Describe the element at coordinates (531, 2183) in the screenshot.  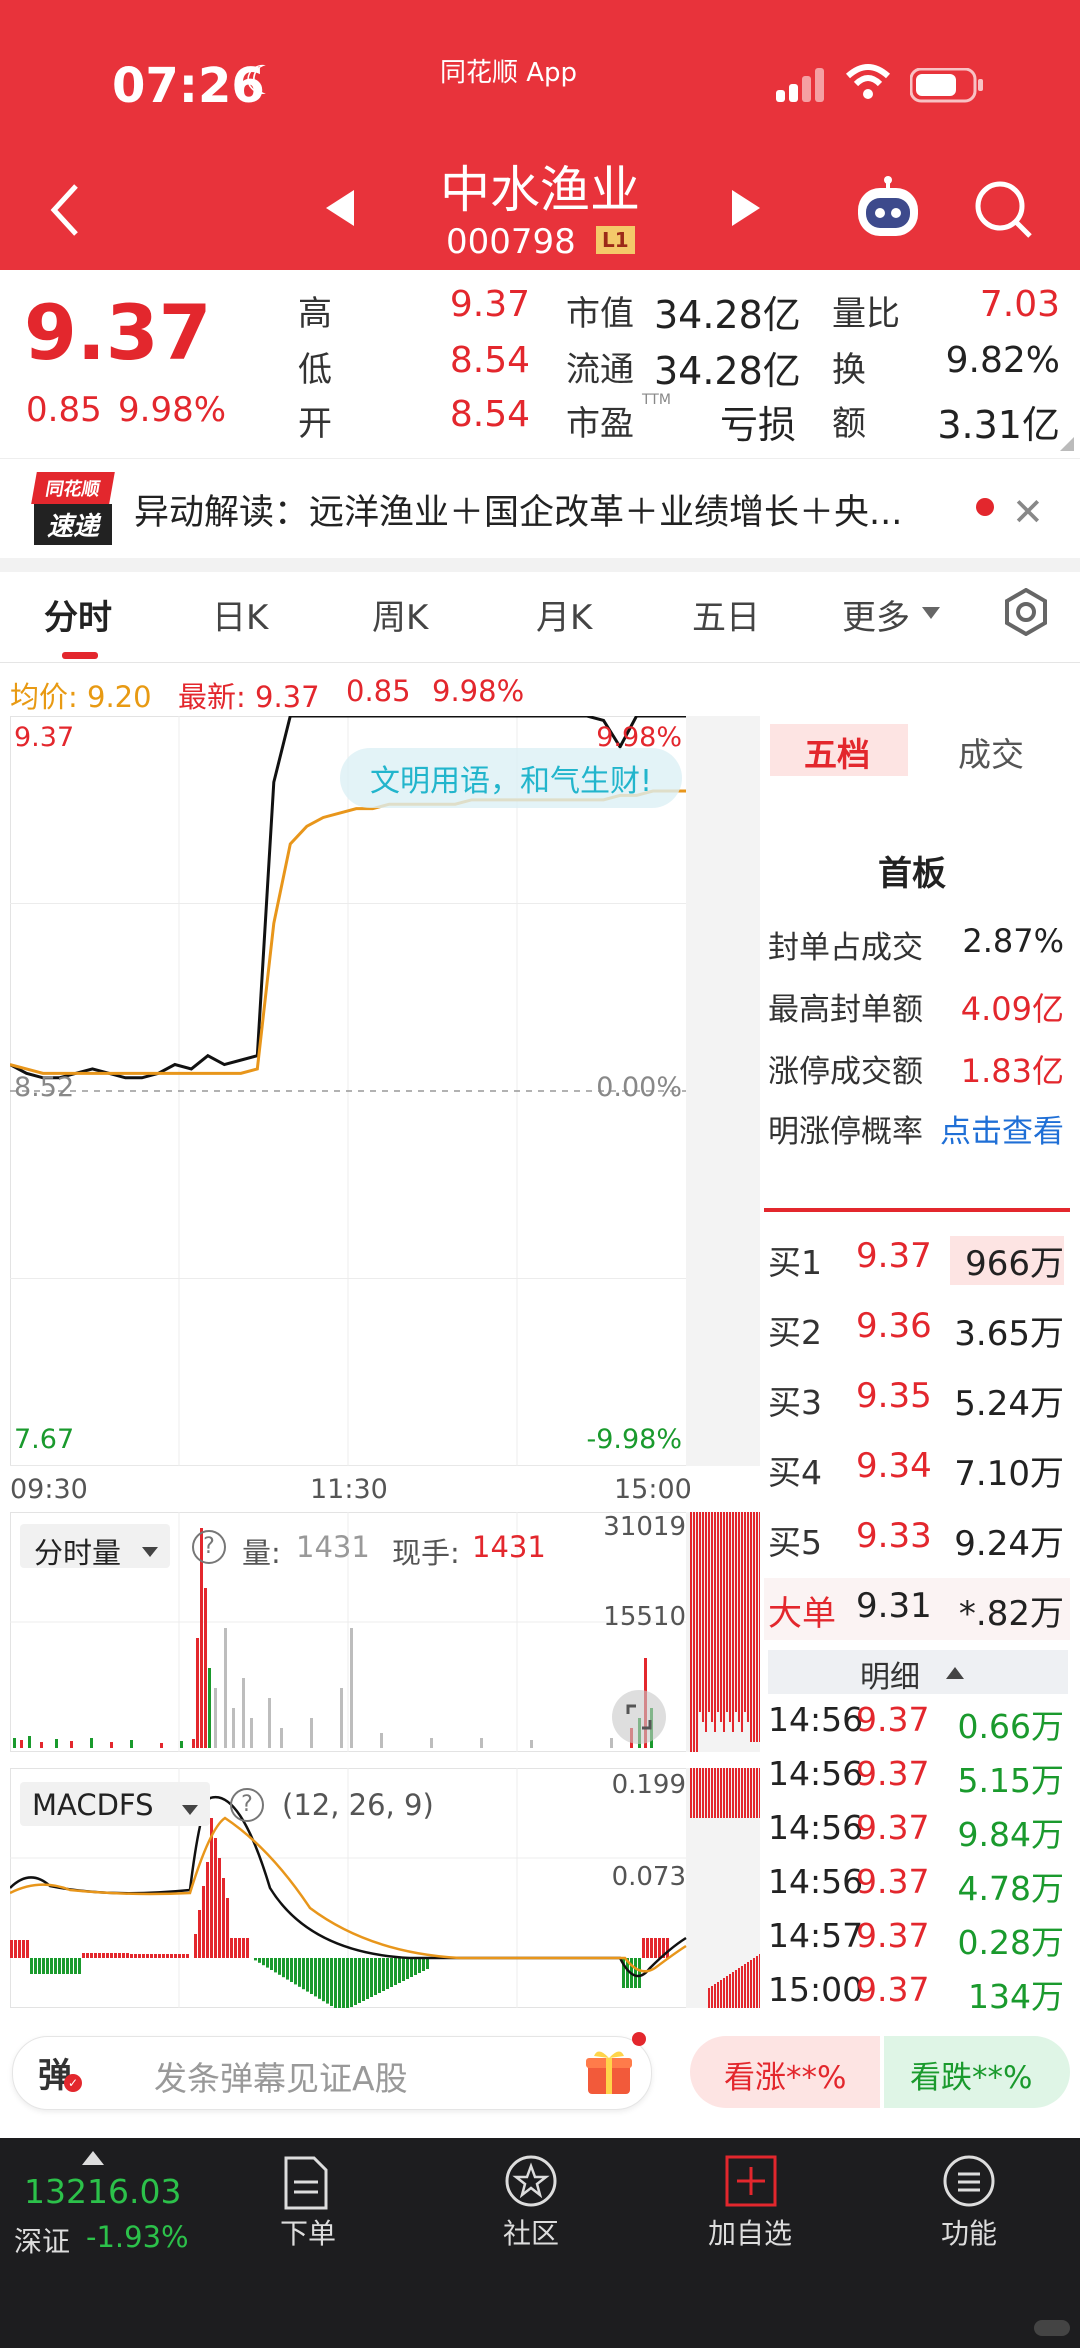
I see `community-icon` at that location.